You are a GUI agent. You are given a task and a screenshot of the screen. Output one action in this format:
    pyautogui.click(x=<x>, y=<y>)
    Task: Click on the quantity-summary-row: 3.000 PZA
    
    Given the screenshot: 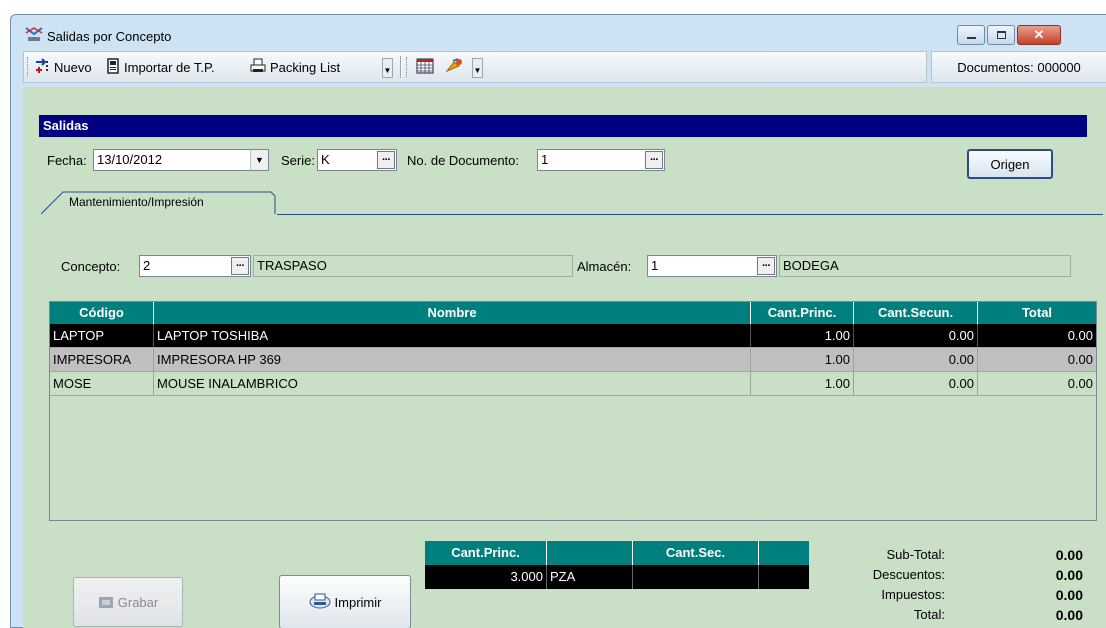 What is the action you would take?
    pyautogui.click(x=617, y=577)
    